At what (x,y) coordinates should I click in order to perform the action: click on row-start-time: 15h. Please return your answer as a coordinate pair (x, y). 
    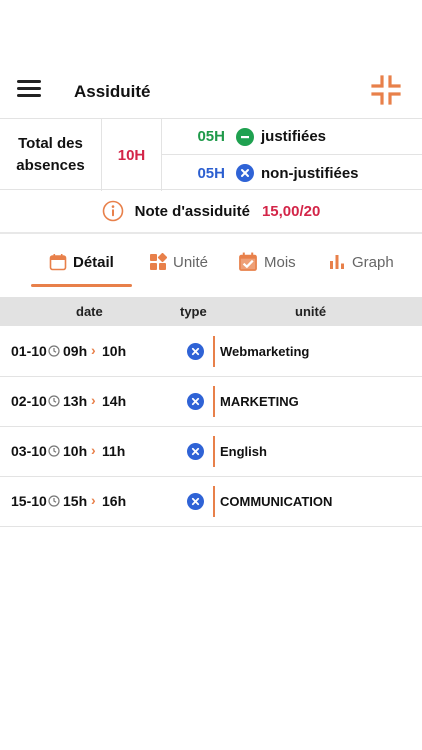
    Looking at the image, I should click on (75, 501).